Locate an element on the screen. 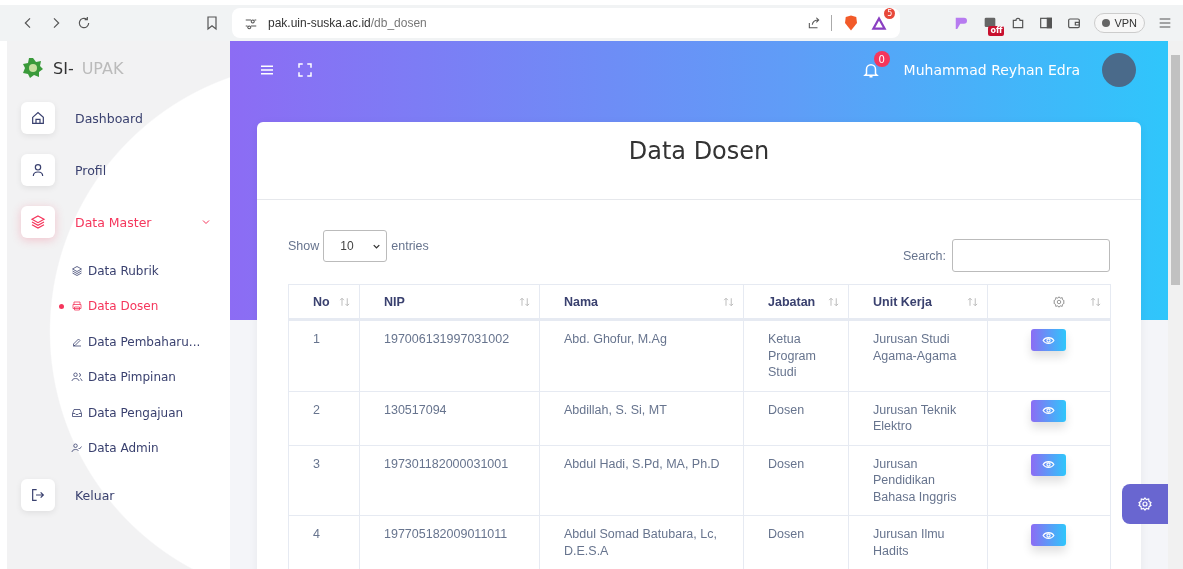  triangle-icon is located at coordinates (879, 23).